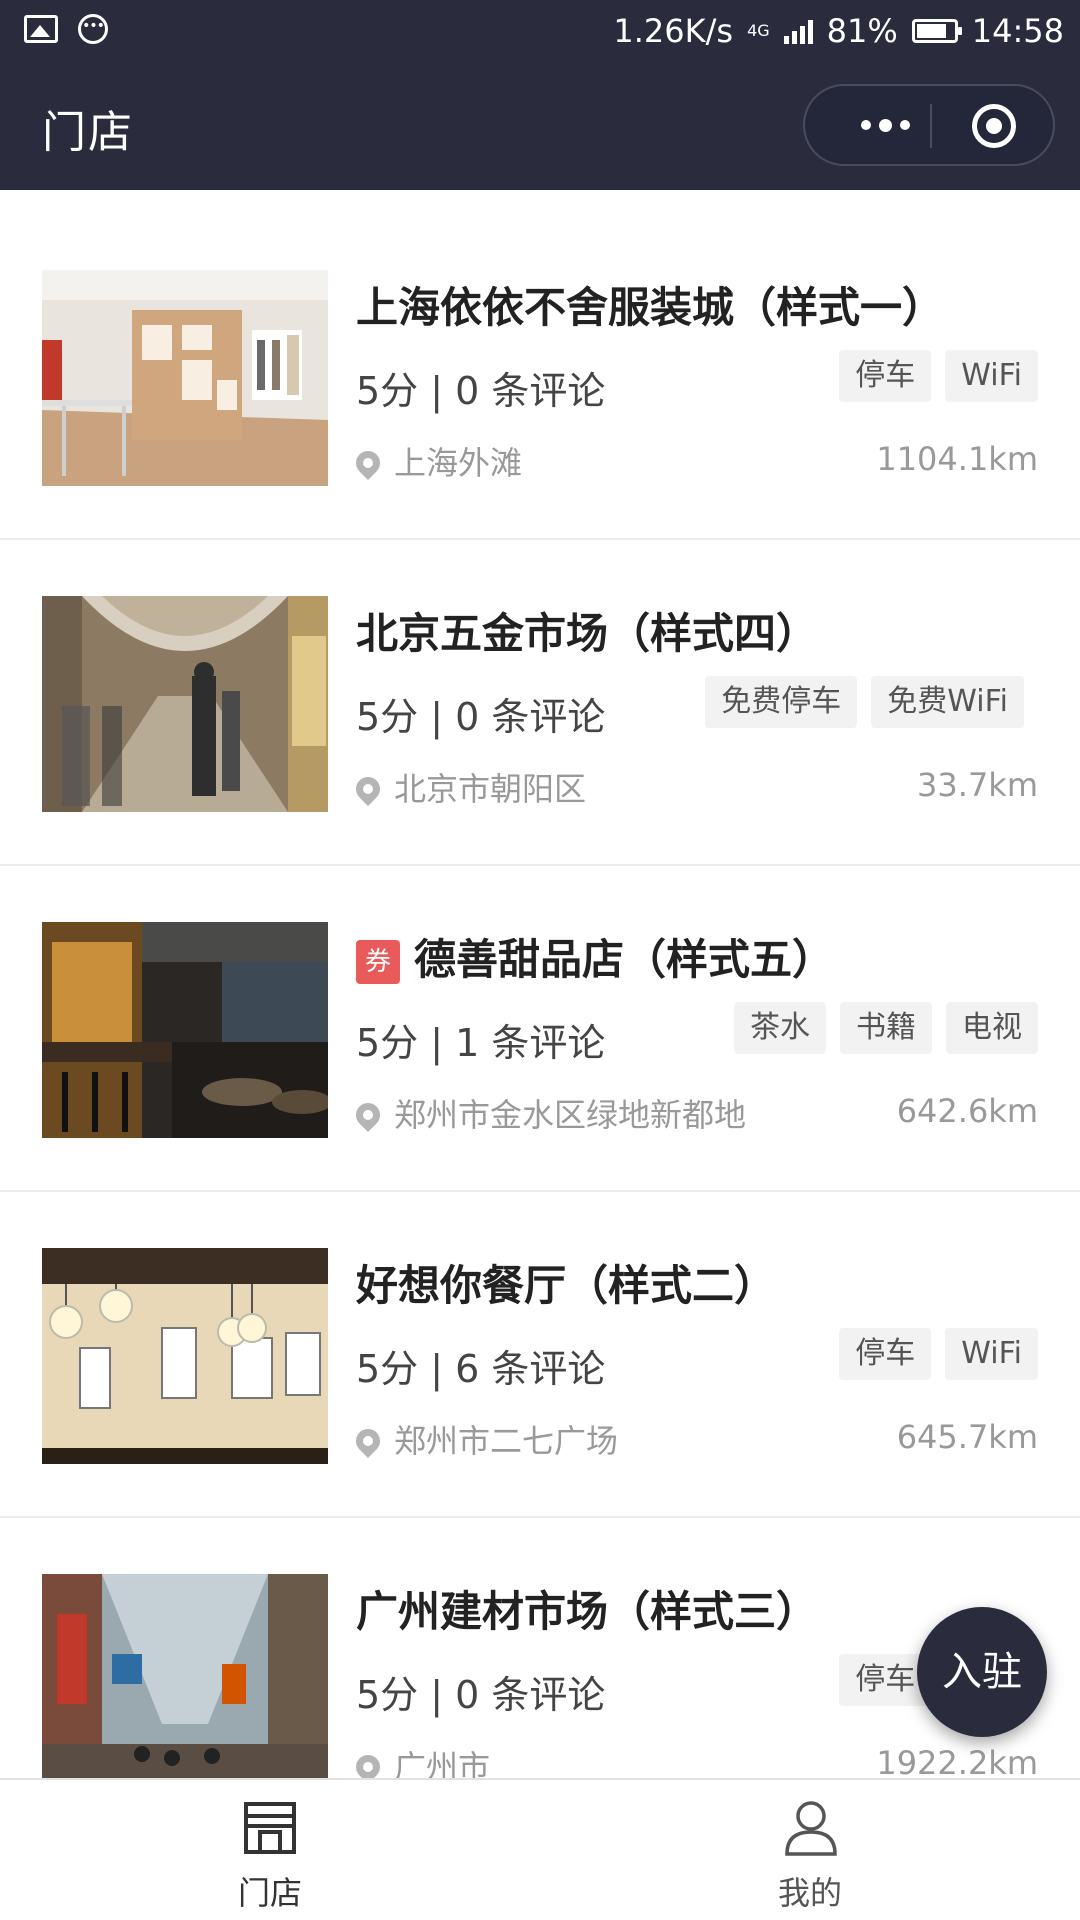 This screenshot has height=1920, width=1080. I want to click on battery-icon, so click(936, 31).